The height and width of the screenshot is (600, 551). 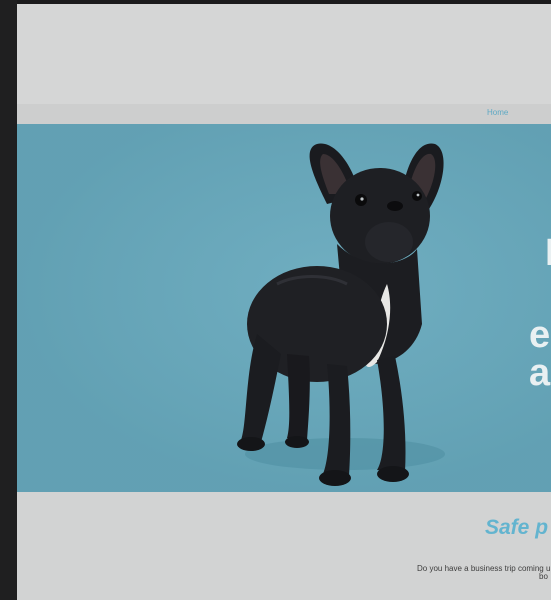 What do you see at coordinates (517, 527) in the screenshot?
I see `section-title: Safe p` at bounding box center [517, 527].